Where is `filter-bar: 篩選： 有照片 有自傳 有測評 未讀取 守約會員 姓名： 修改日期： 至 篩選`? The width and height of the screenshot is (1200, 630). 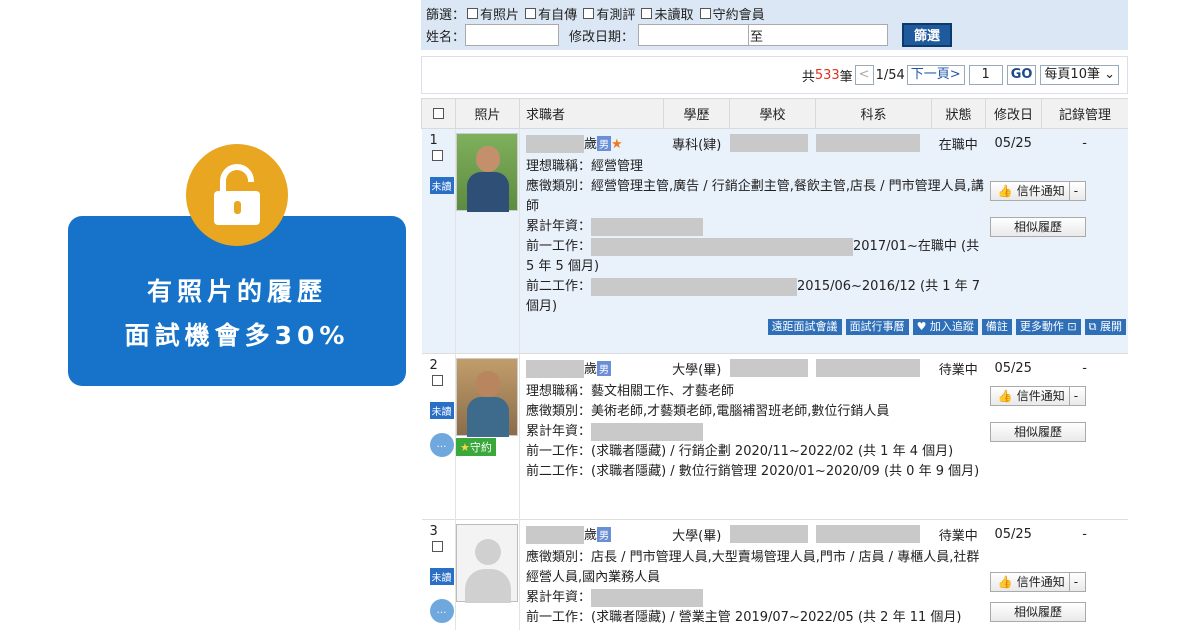 filter-bar: 篩選： 有照片 有自傳 有測評 未讀取 守約會員 姓名： 修改日期： 至 篩選 is located at coordinates (774, 25).